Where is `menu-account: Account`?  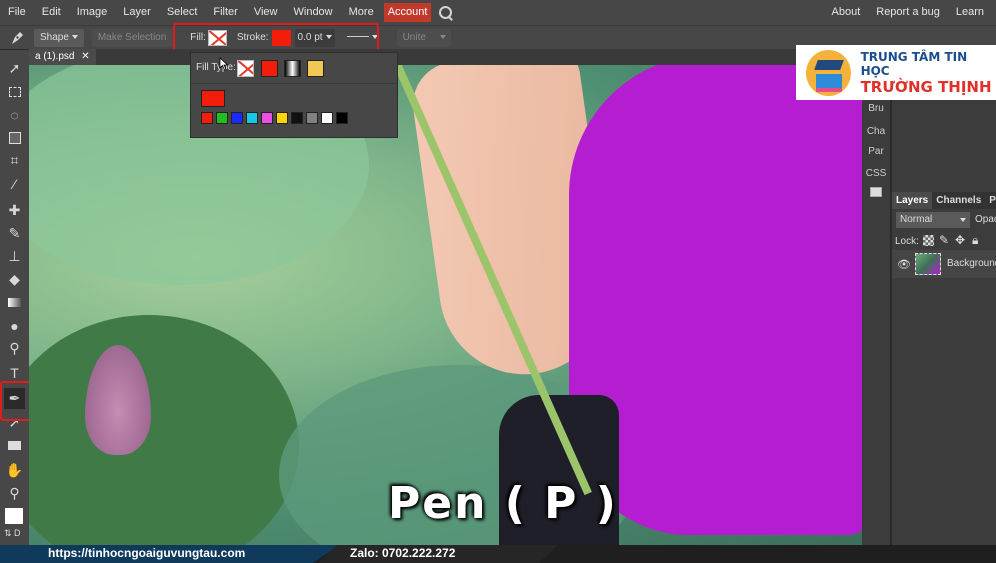
menu-account: Account is located at coordinates (407, 12).